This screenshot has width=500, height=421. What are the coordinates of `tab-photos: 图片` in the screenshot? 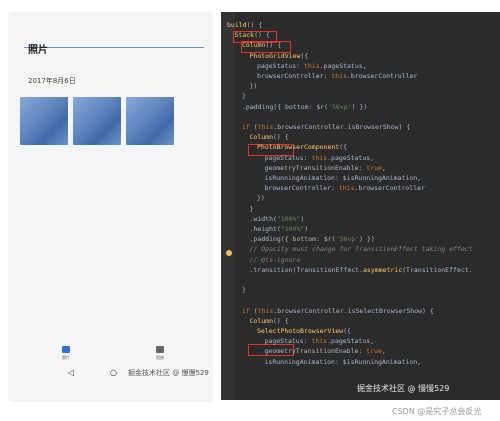 It's located at (66, 353).